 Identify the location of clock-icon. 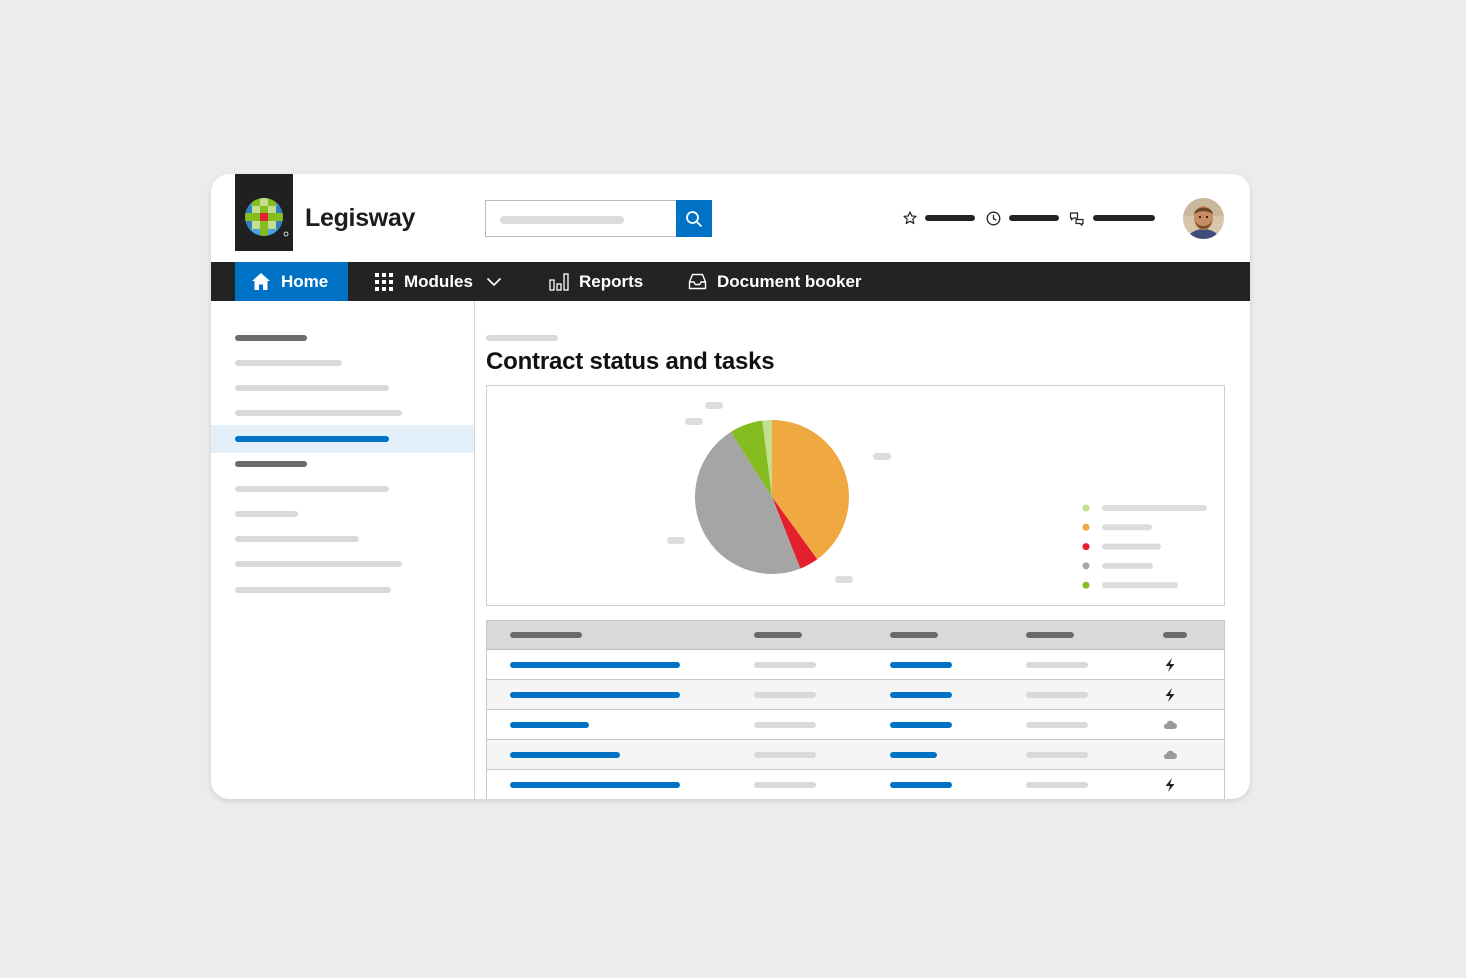
(993, 218).